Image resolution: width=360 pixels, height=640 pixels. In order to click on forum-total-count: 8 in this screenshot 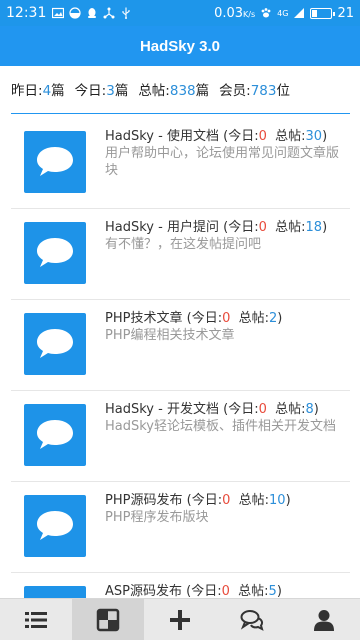, I will do `click(309, 409)`.